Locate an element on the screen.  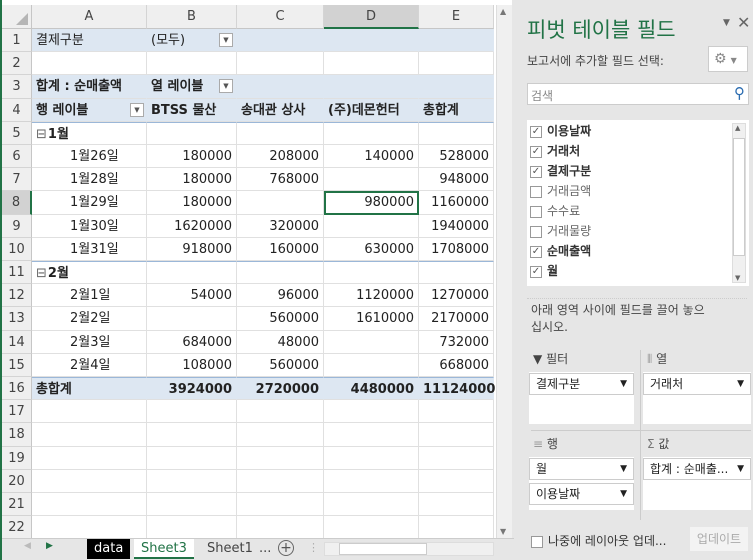
search-icon: ⚲ is located at coordinates (739, 93).